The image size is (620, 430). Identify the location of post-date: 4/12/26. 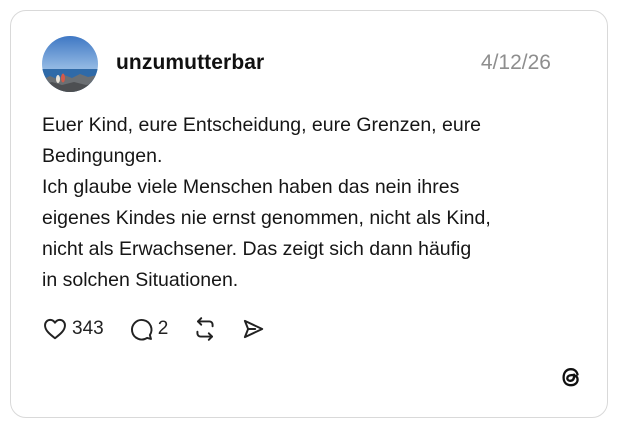
(515, 62).